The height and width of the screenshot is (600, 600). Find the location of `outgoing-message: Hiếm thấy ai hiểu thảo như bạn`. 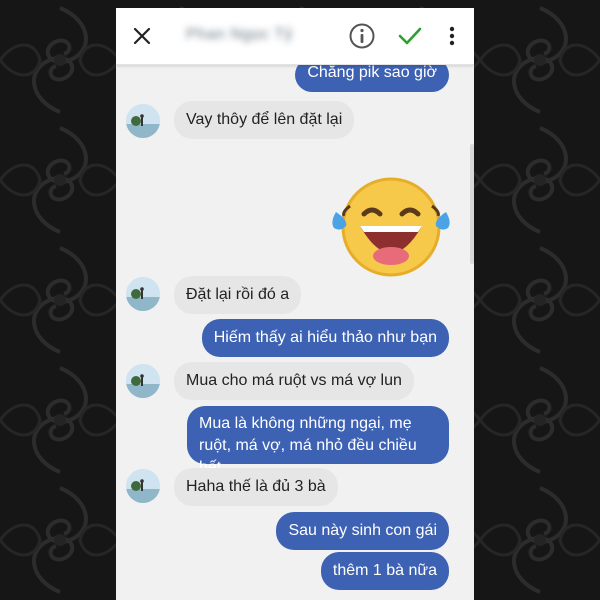

outgoing-message: Hiếm thấy ai hiểu thảo như bạn is located at coordinates (325, 338).